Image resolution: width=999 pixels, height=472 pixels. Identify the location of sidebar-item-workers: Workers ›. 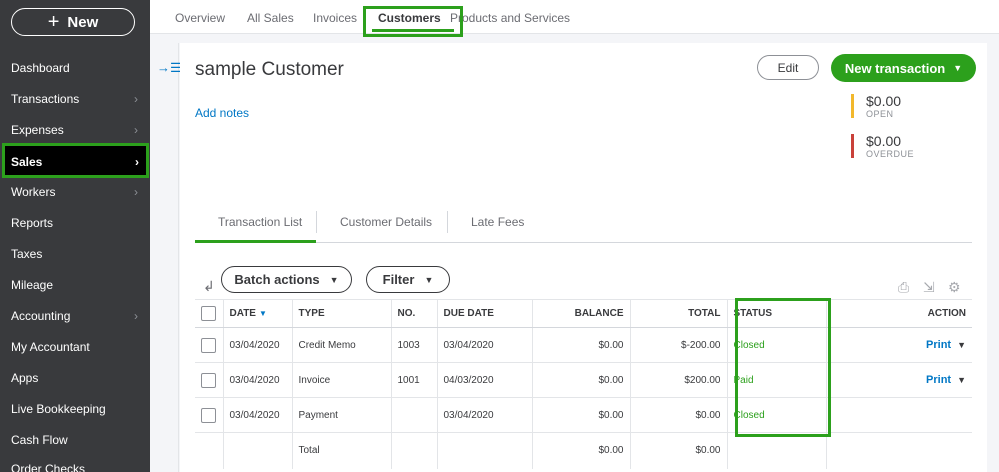
(75, 191).